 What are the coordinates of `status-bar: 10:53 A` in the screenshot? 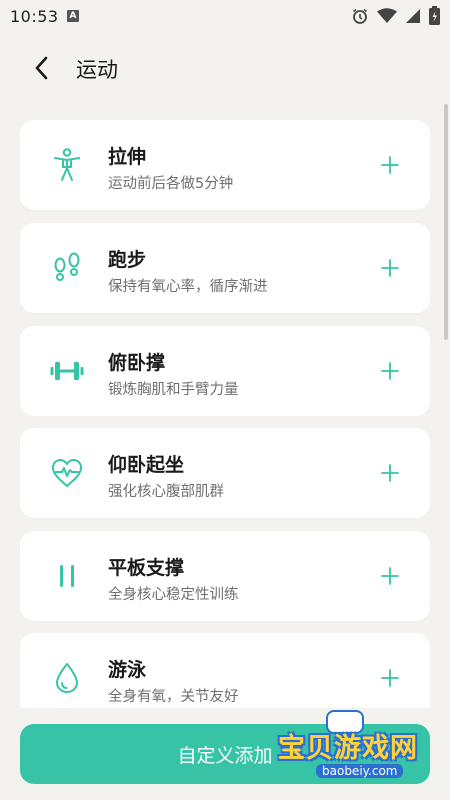 It's located at (225, 16).